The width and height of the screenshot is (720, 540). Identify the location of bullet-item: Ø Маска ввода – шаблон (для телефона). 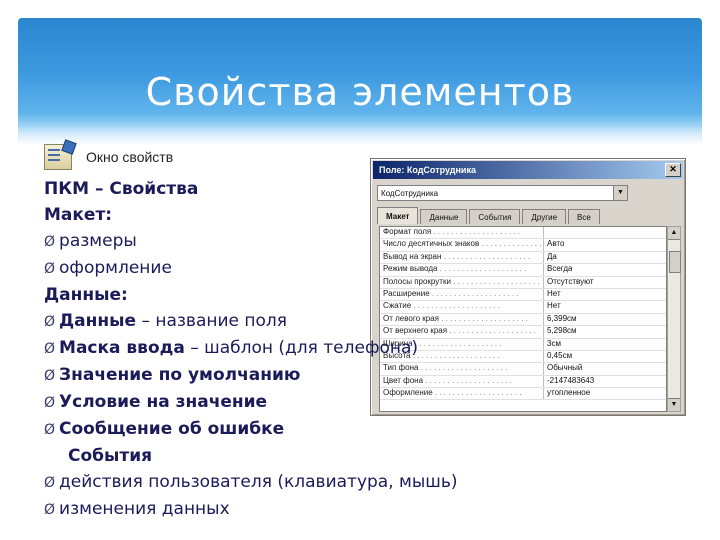
(364, 348).